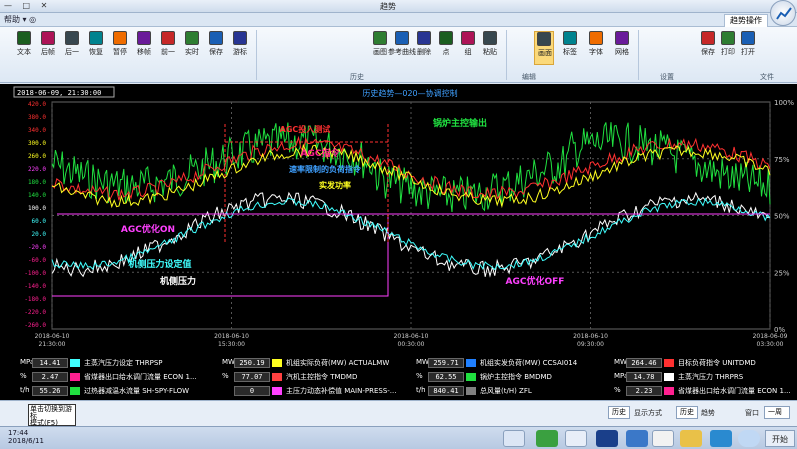  Describe the element at coordinates (24, 52) in the screenshot. I see `ribbon-button-label: 文本` at that location.